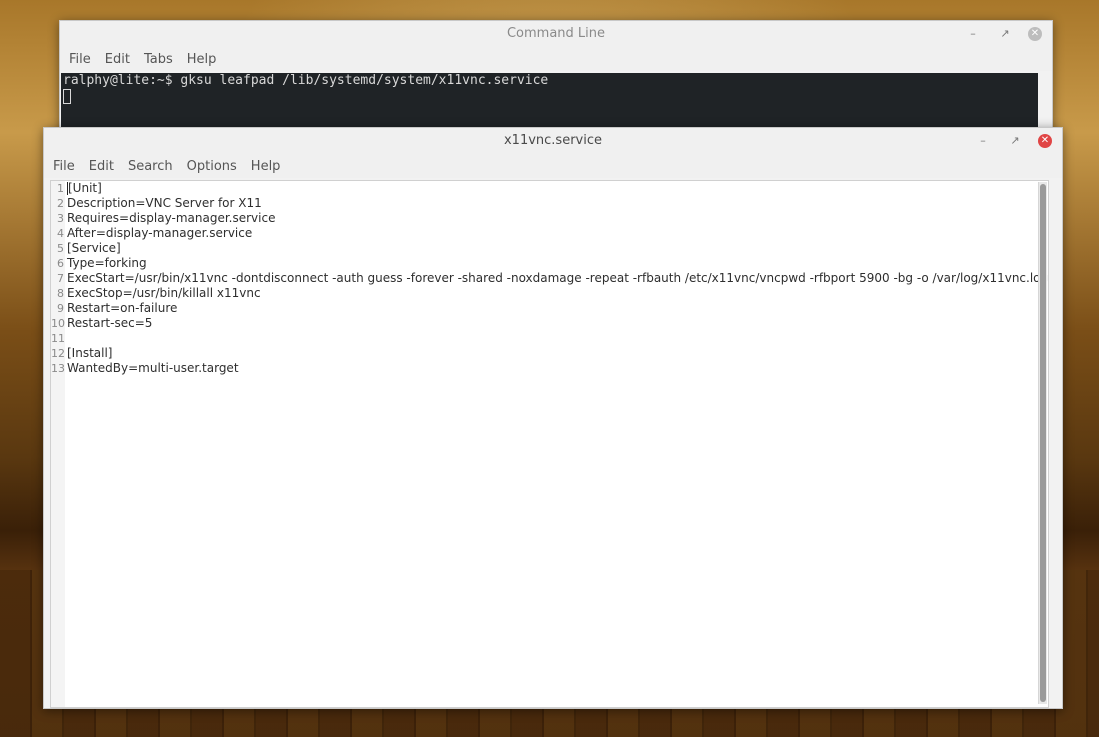 This screenshot has height=737, width=1099. I want to click on code-line: Requires=display-manager.service, so click(171, 218).